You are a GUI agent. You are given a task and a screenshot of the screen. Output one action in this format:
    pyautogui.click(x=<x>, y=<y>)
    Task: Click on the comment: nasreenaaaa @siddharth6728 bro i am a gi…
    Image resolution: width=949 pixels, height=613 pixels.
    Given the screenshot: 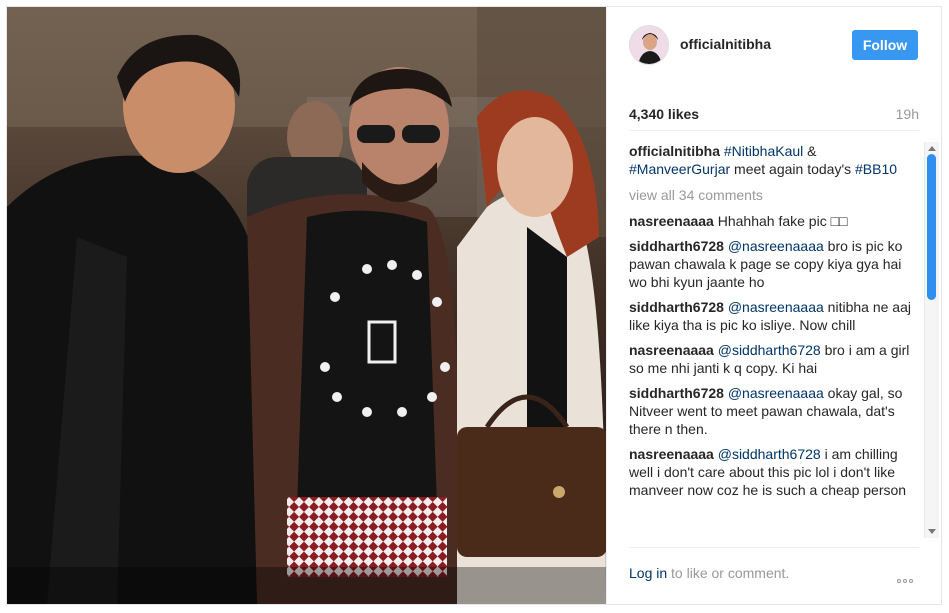 What is the action you would take?
    pyautogui.click(x=774, y=359)
    